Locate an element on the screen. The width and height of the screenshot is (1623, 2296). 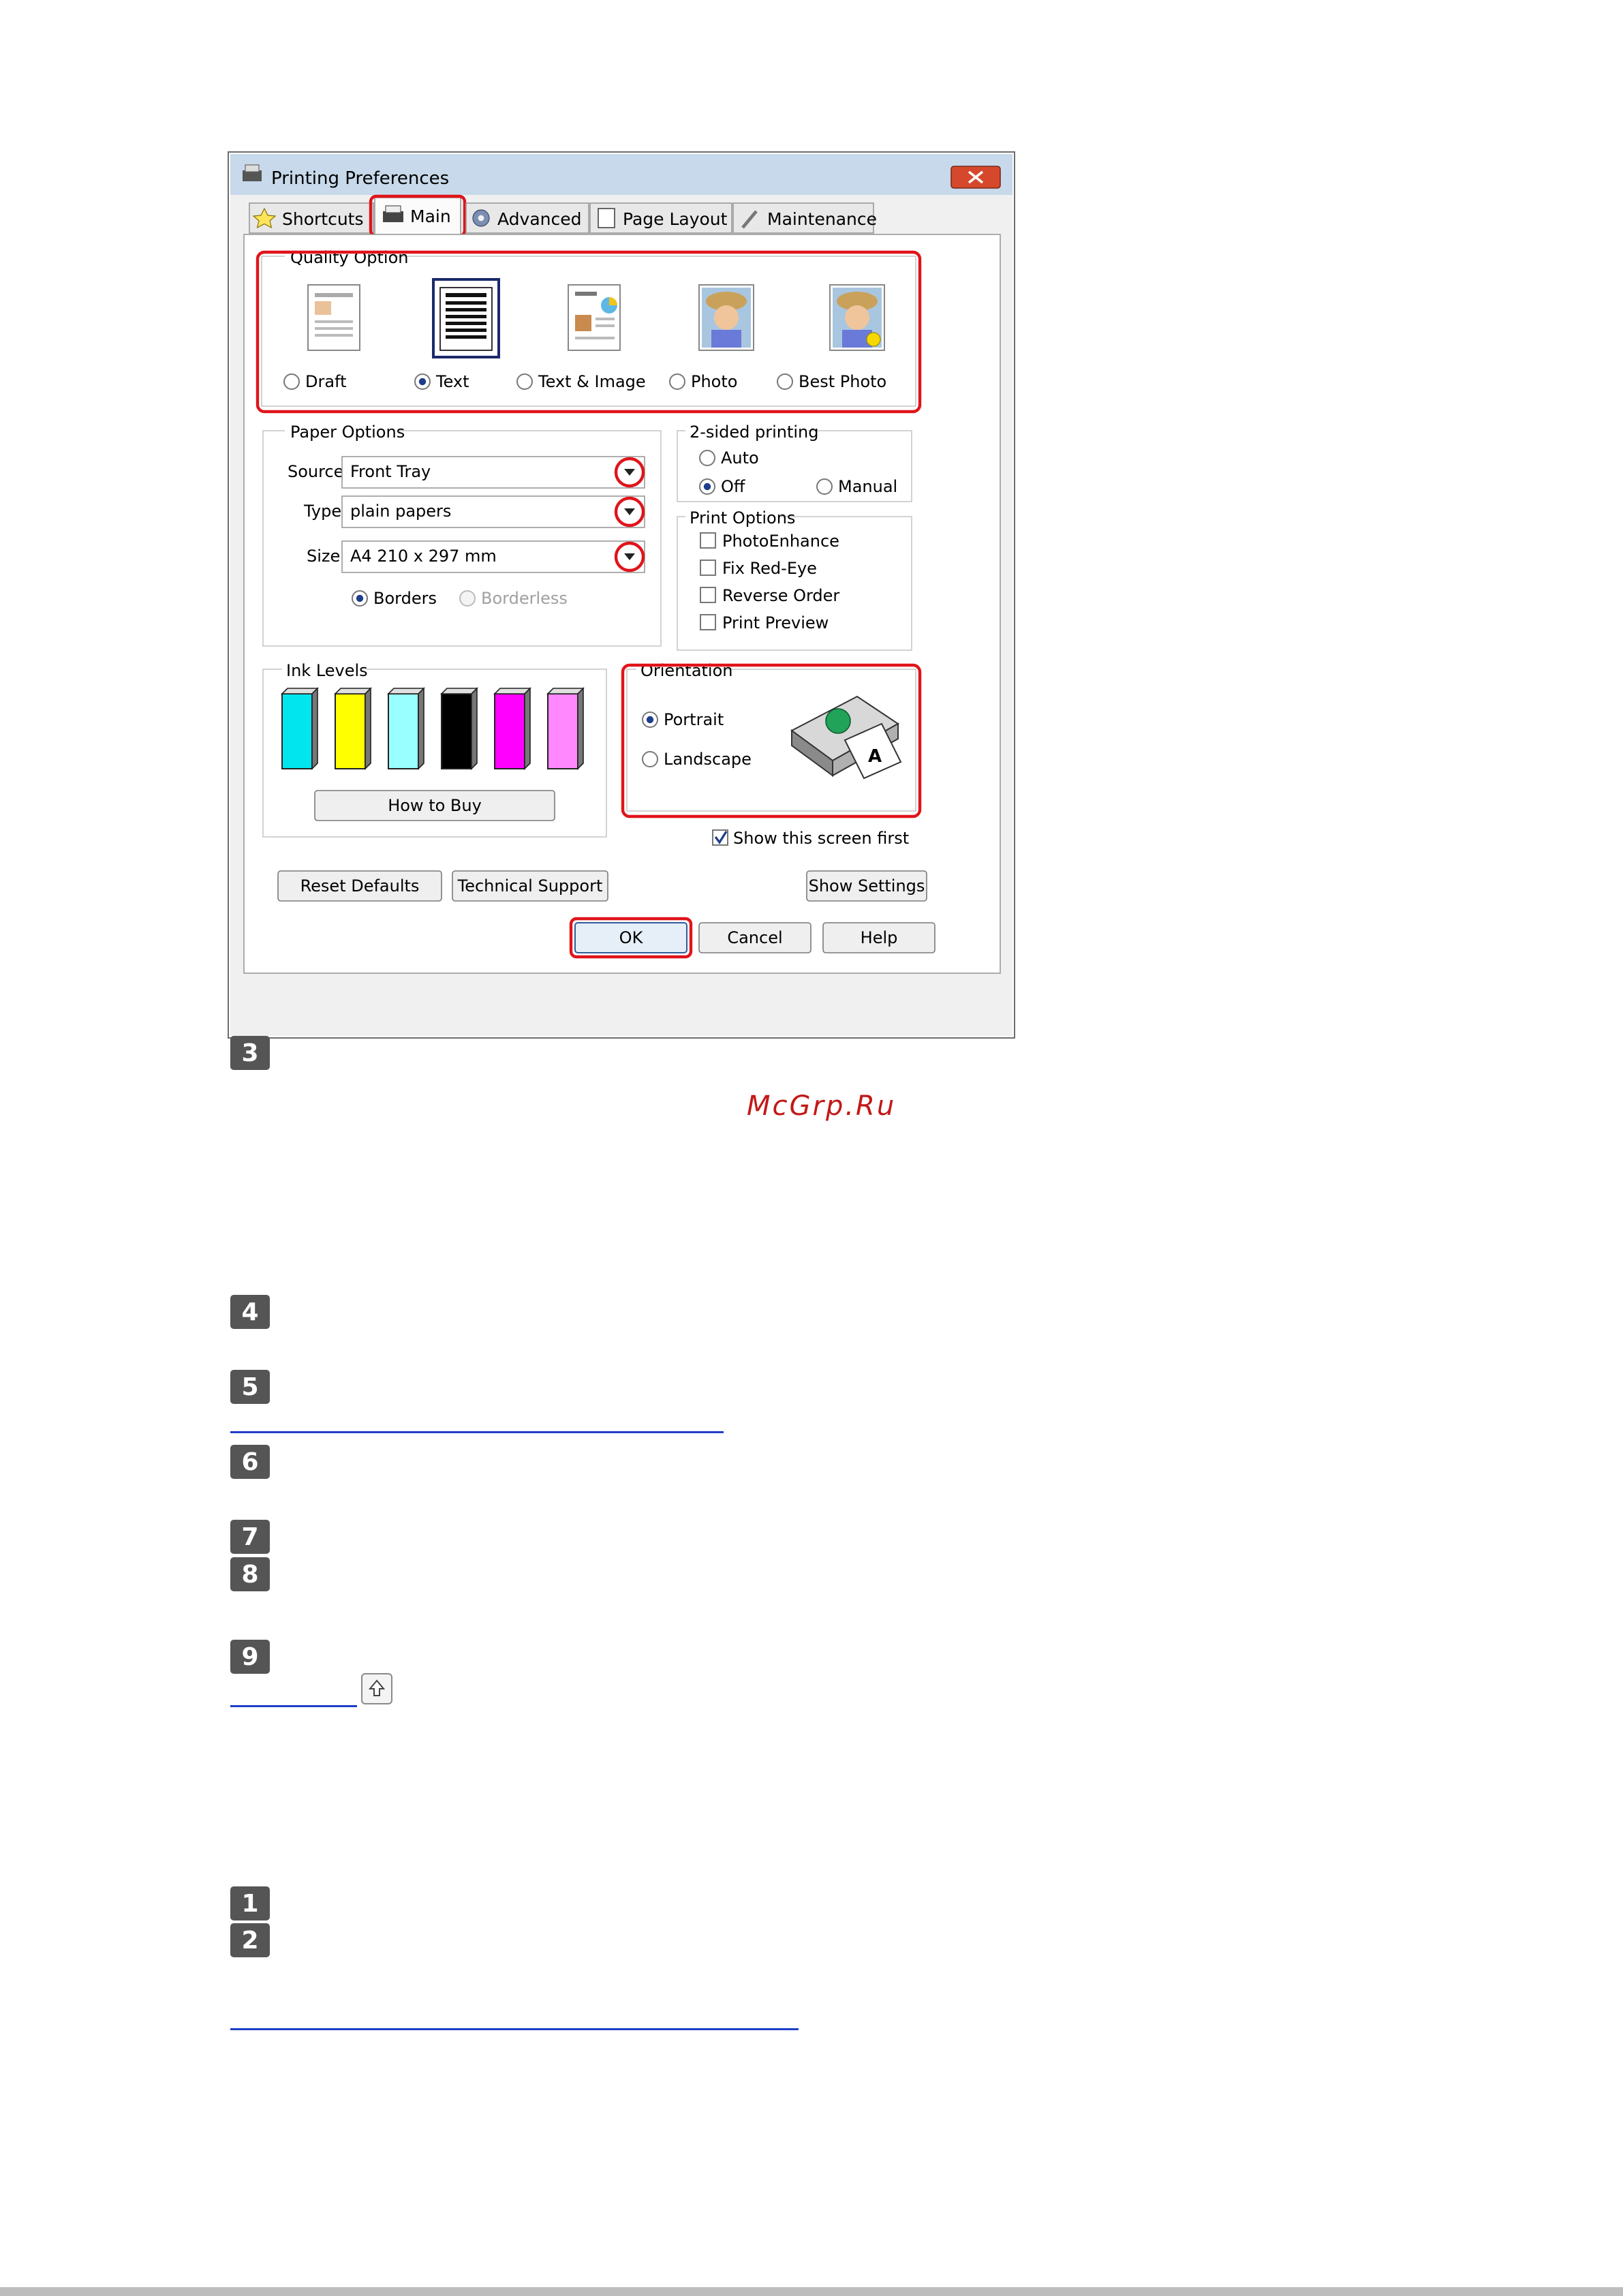
quality-photo-radio: Photo is located at coordinates (703, 382).